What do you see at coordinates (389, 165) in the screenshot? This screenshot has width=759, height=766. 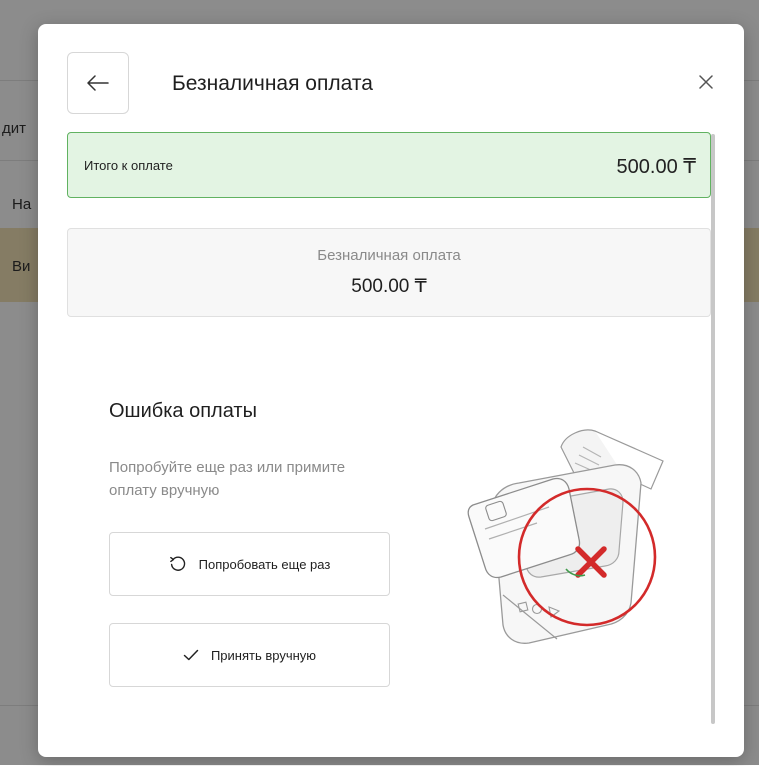 I see `total-summary: Итого к оплате 500.00 ₸` at bounding box center [389, 165].